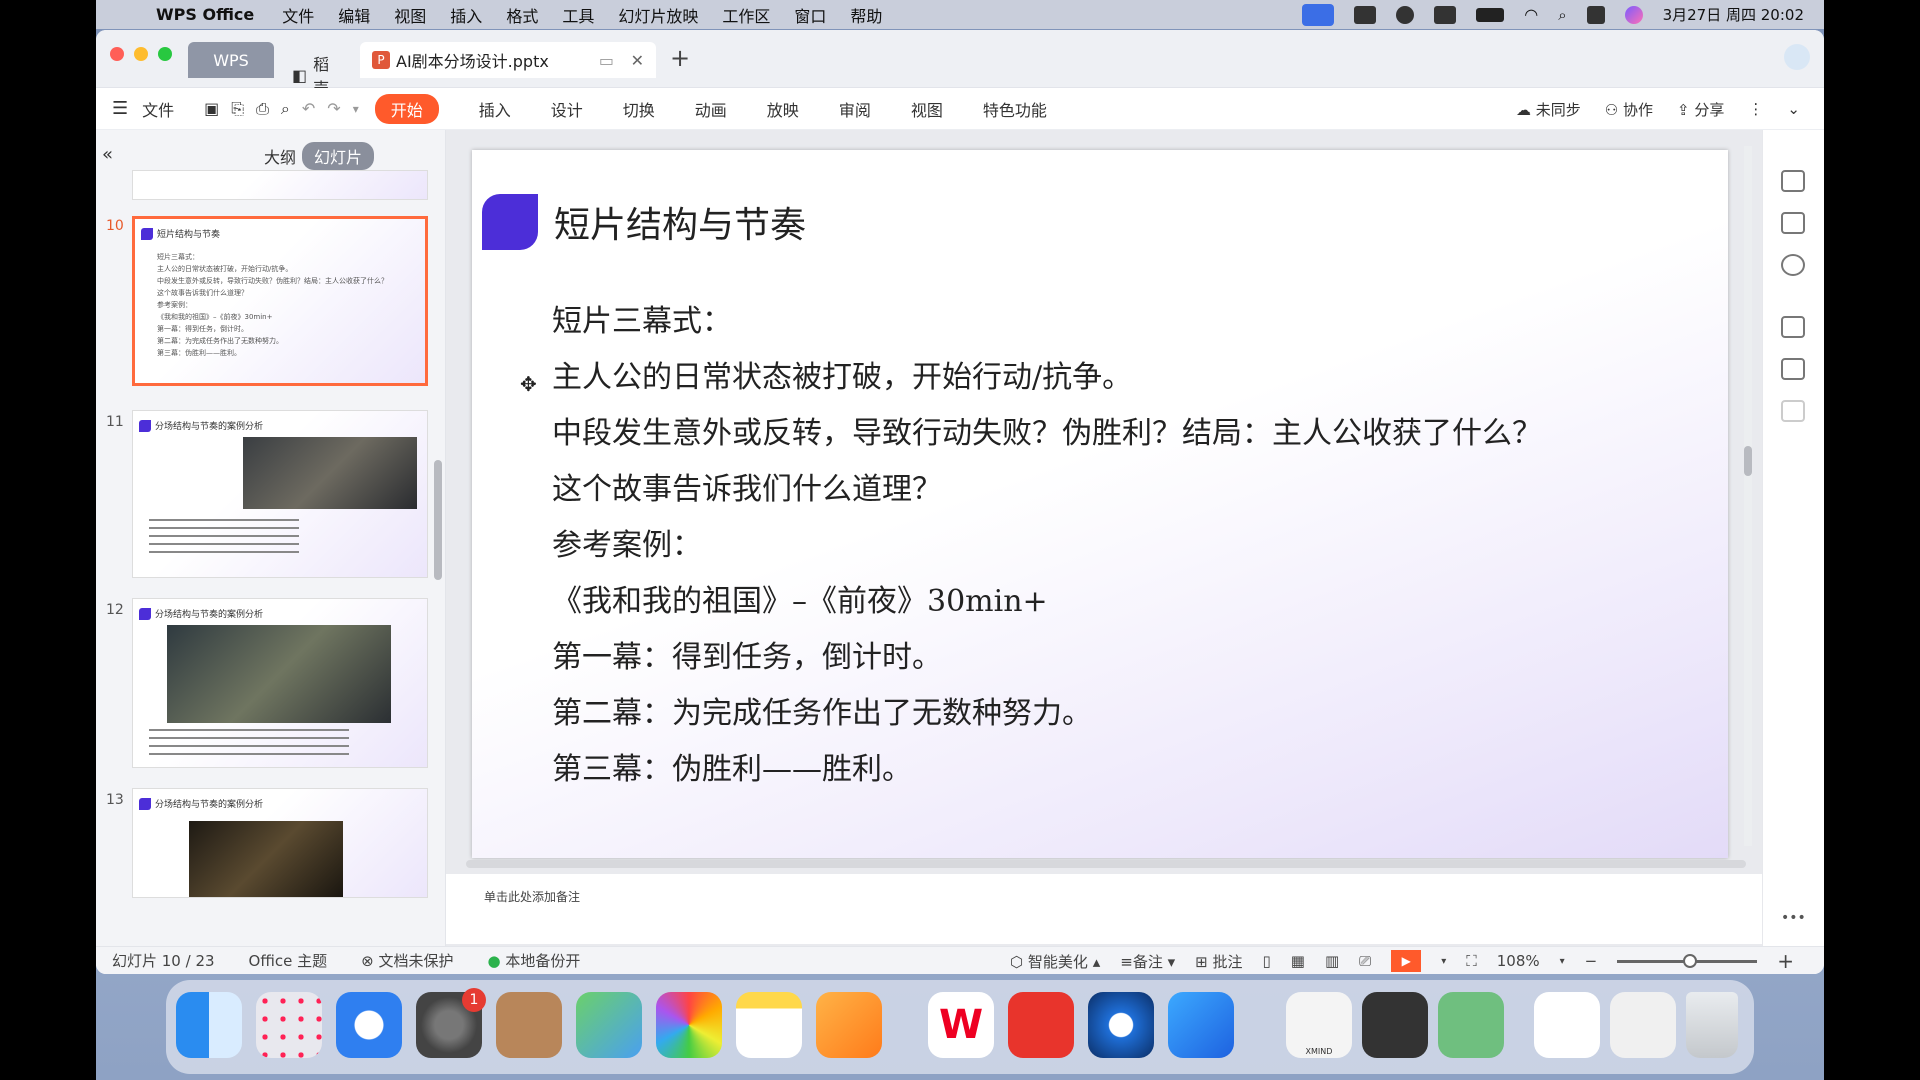 The height and width of the screenshot is (1080, 1920). Describe the element at coordinates (410, 15) in the screenshot. I see `menu-view: 视图` at that location.